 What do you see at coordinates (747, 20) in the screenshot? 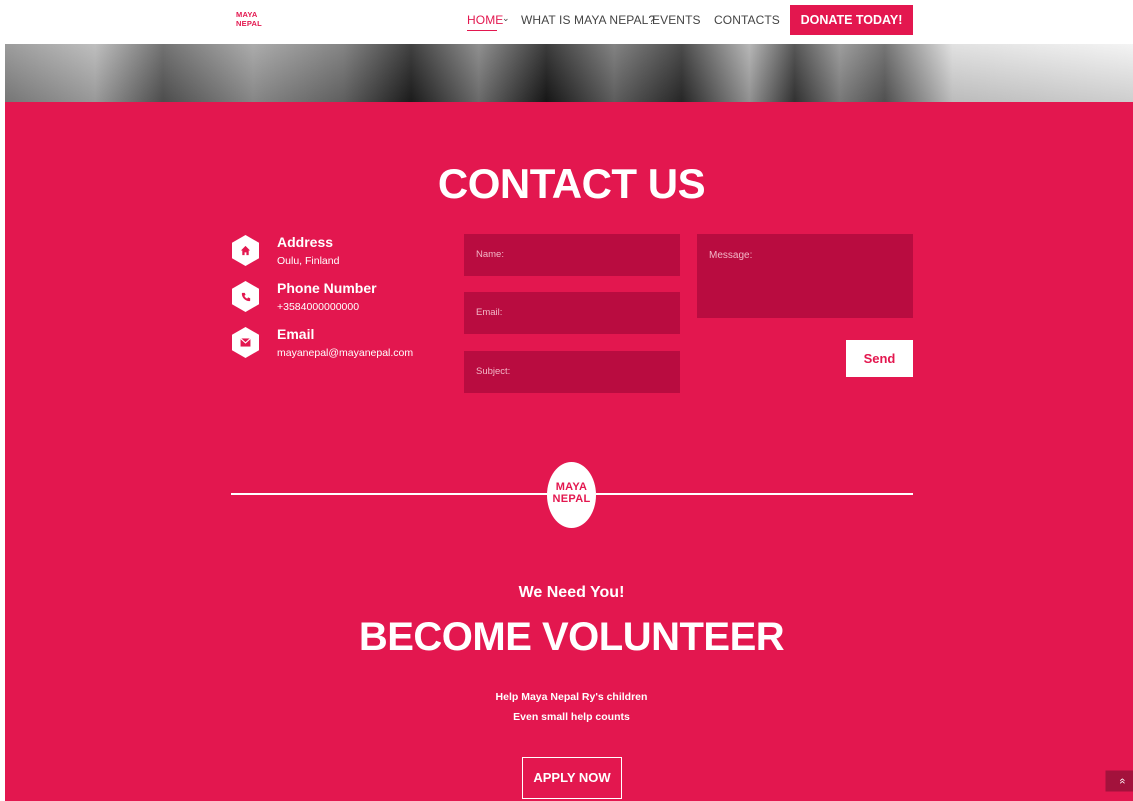
I see `nav-contacts: CONTACTS` at bounding box center [747, 20].